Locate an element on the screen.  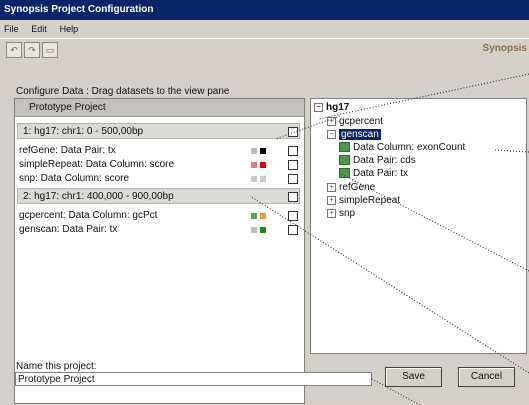
dataset-label: simpleRepeat: Data Column: score is located at coordinates (97, 164).